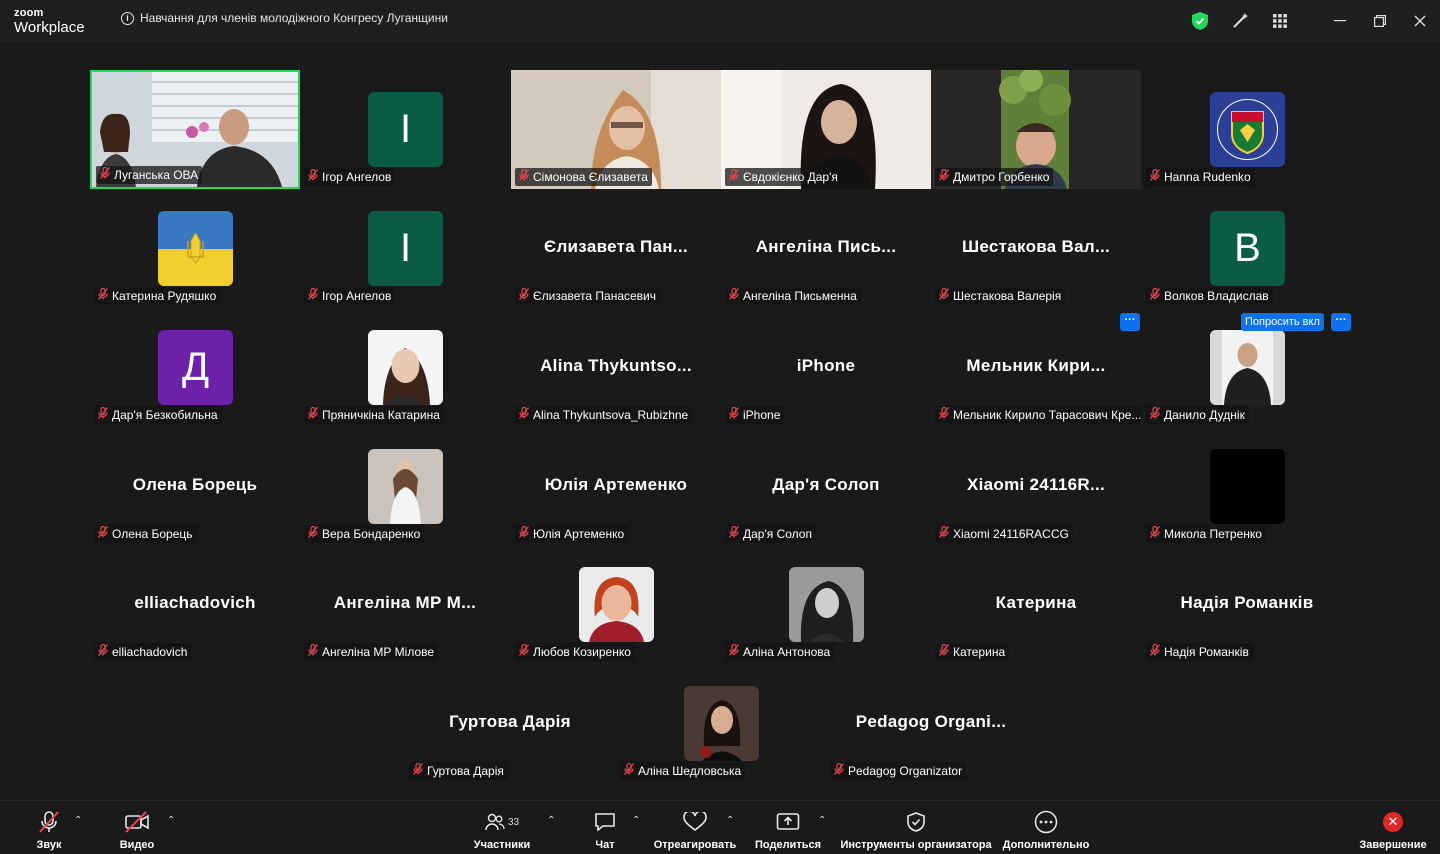 The height and width of the screenshot is (854, 1440). What do you see at coordinates (822, 820) in the screenshot?
I see `share-caret-icon: ⌃` at bounding box center [822, 820].